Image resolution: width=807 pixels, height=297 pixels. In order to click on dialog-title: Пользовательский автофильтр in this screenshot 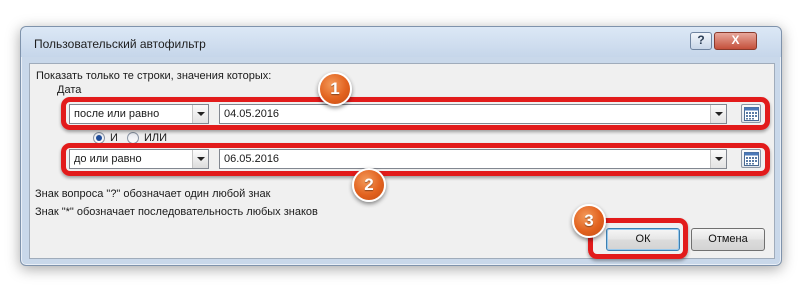, I will do `click(120, 44)`.